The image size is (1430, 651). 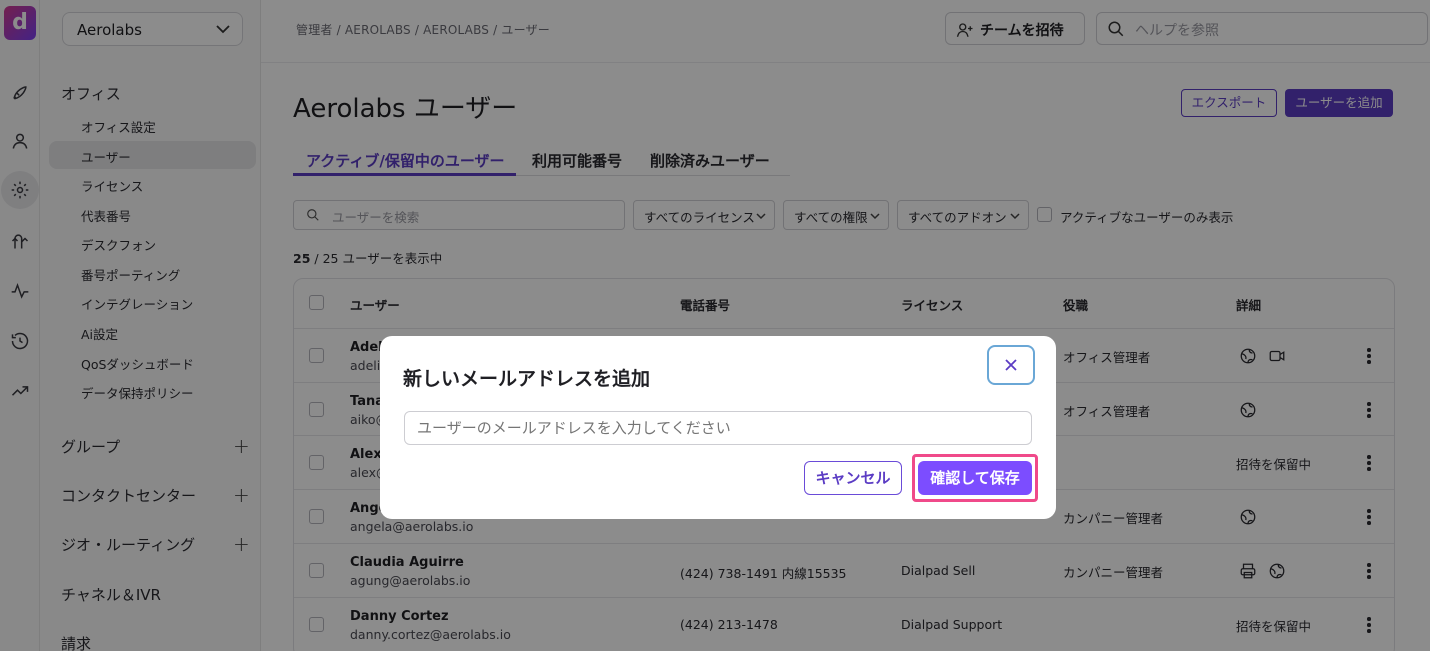 I want to click on close-button, so click(x=1011, y=365).